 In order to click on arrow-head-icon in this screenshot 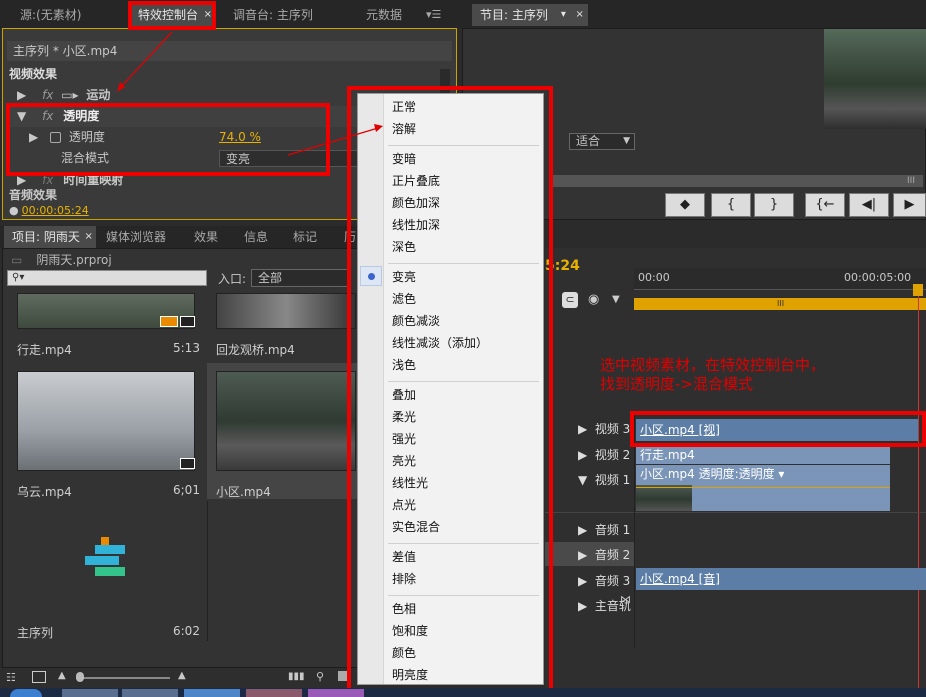, I will do `click(378, 128)`.